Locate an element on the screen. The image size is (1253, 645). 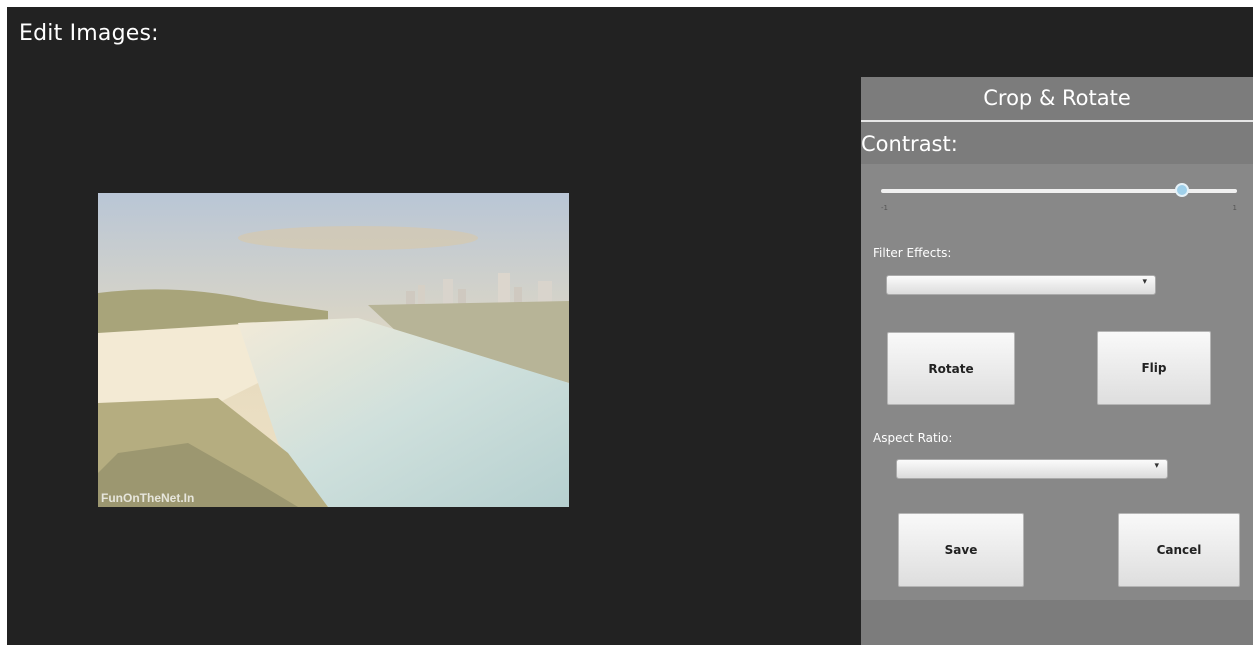
rotate-button: Rotate is located at coordinates (951, 368).